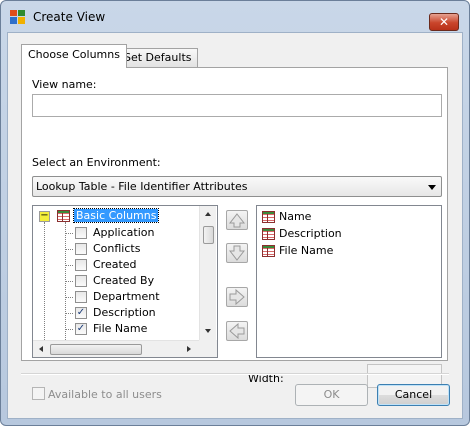 This screenshot has height=426, width=470. Describe the element at coordinates (158, 57) in the screenshot. I see `tab-set-defaults: Set Defaults` at that location.